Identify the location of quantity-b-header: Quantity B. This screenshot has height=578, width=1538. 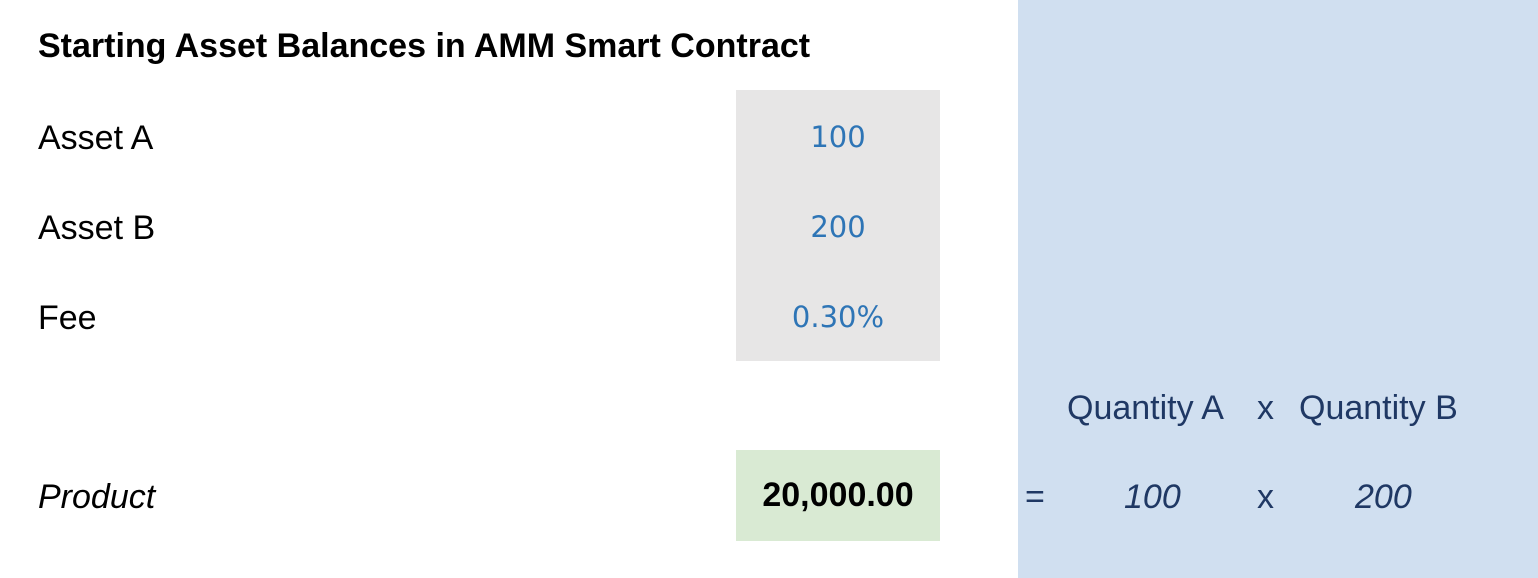
(1378, 408).